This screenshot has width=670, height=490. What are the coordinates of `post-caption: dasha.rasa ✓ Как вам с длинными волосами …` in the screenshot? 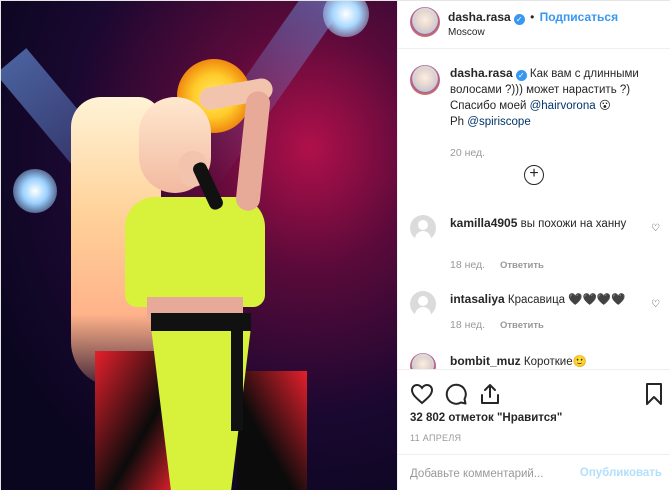 It's located at (535, 120).